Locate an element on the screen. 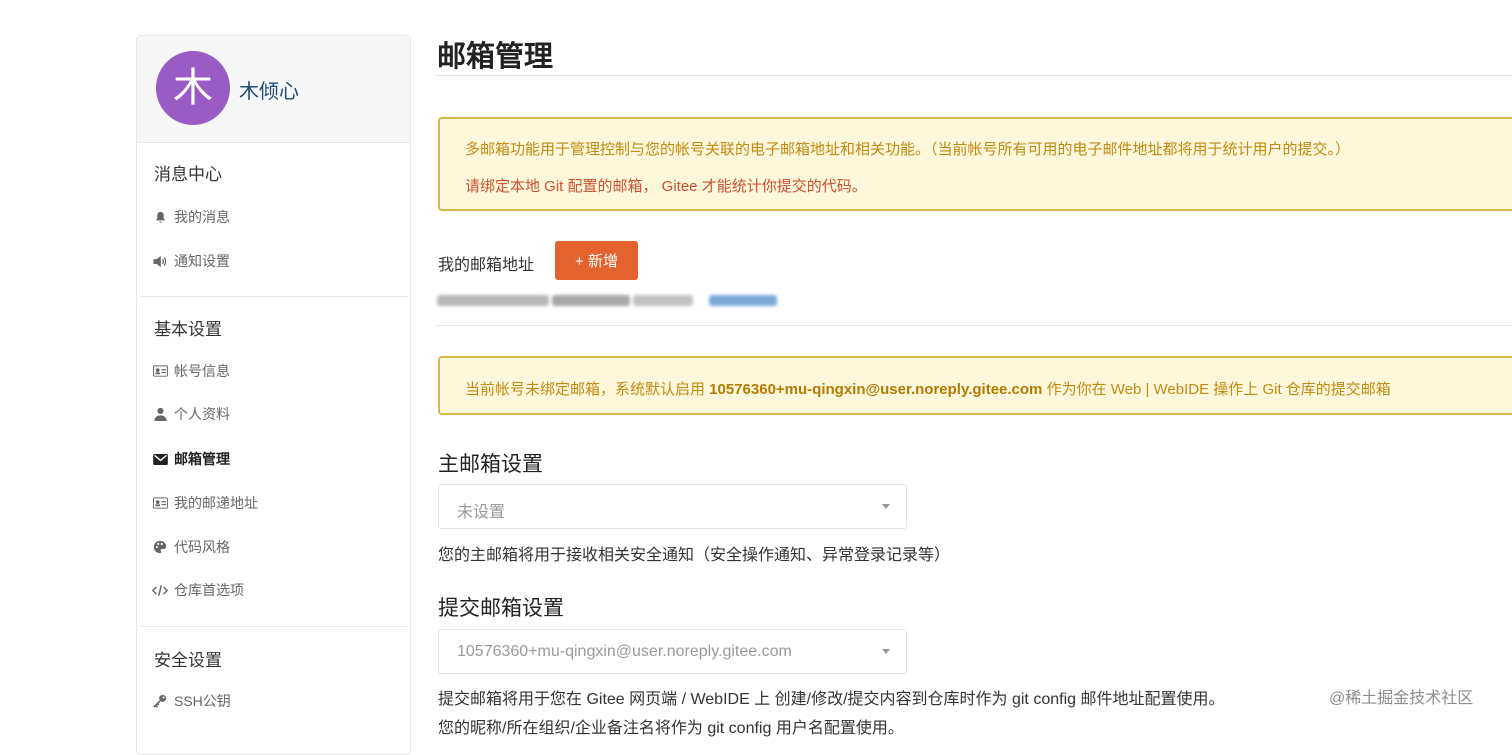 The height and width of the screenshot is (755, 1512). primary-email-select: 未设置 is located at coordinates (672, 506).